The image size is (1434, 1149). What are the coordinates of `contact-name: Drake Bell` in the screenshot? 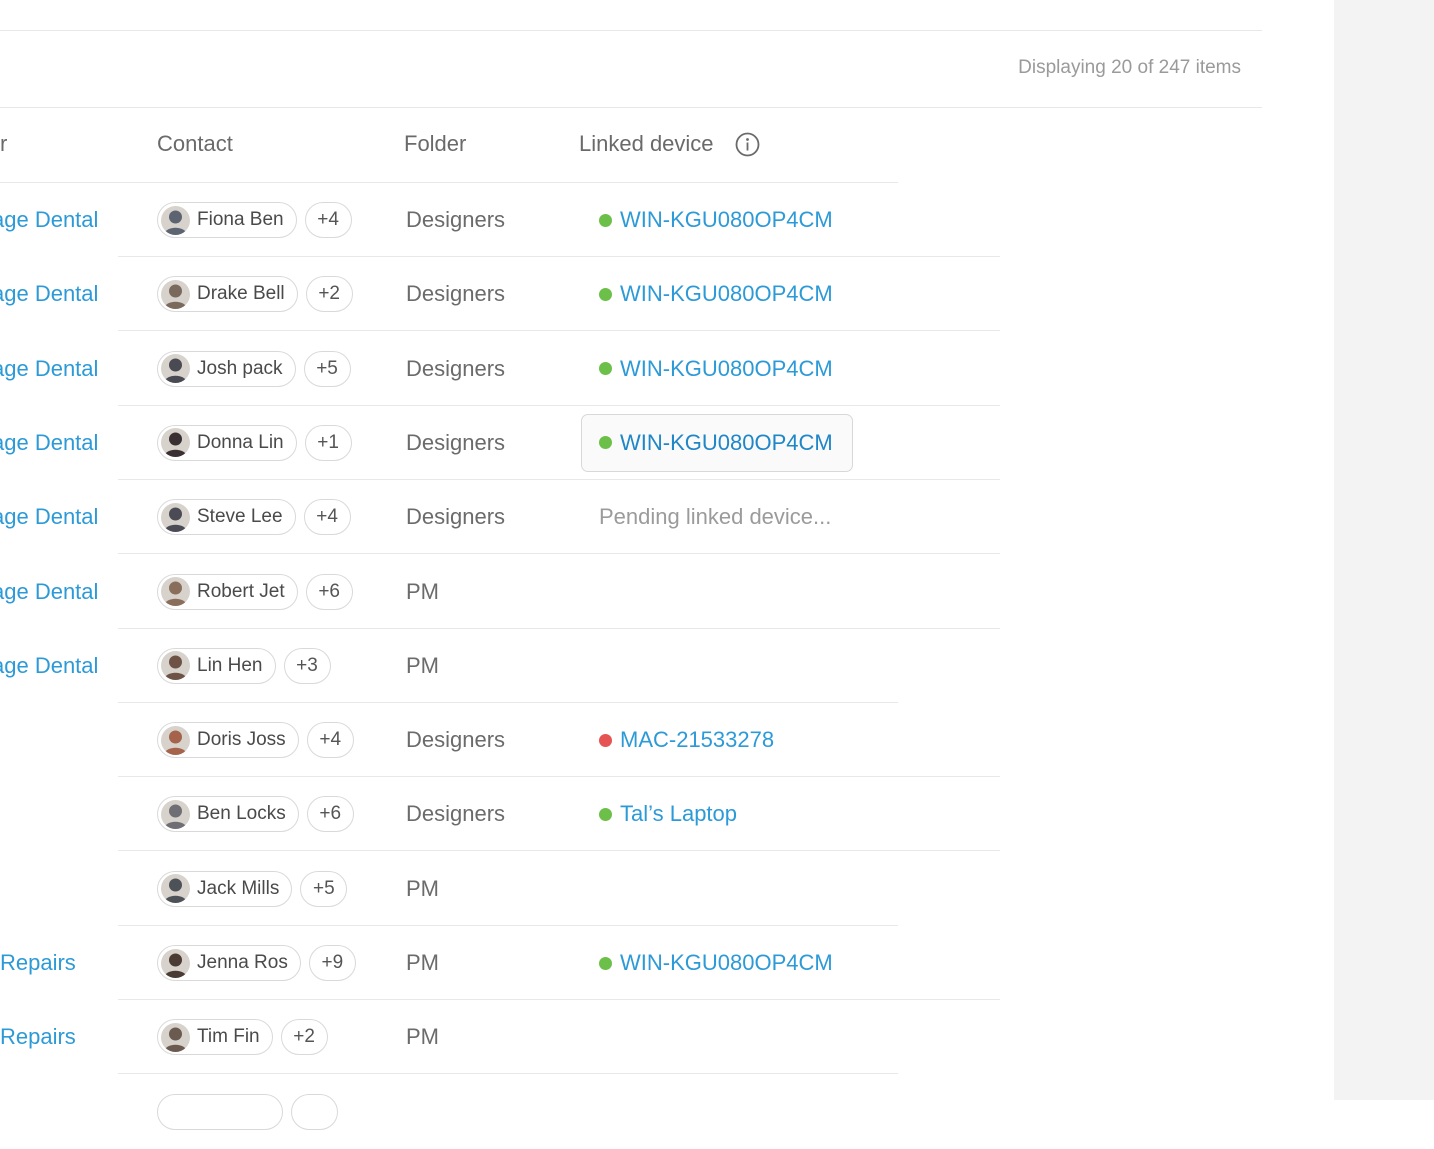 It's located at (241, 294).